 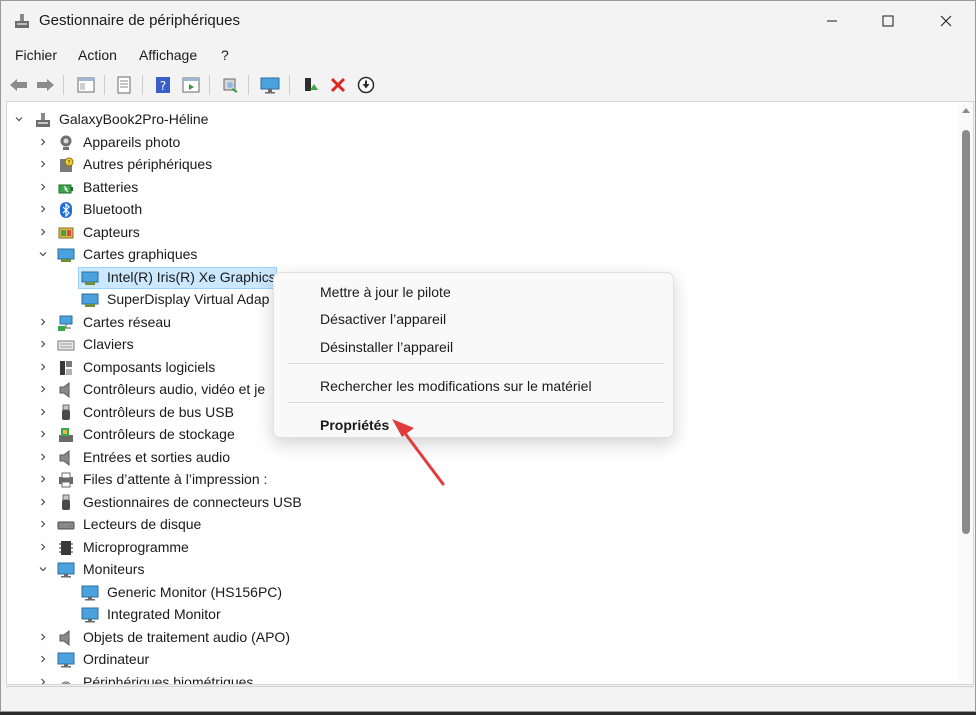 What do you see at coordinates (139, 20) in the screenshot?
I see `window-title: Gestionnaire de périphériques` at bounding box center [139, 20].